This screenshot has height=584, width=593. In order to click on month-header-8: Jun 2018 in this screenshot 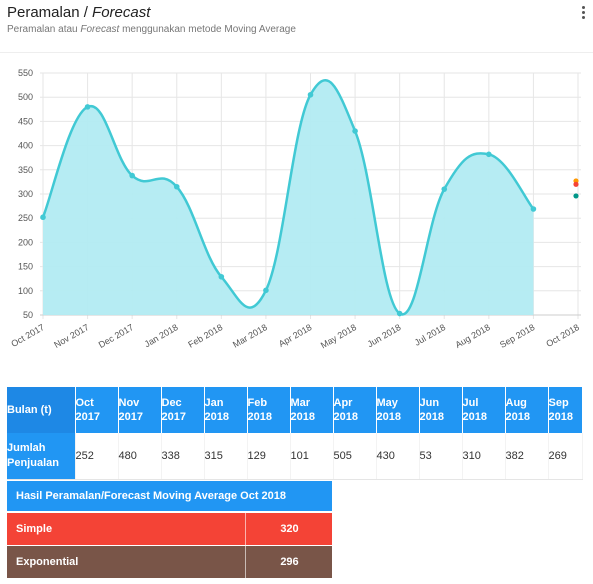, I will do `click(441, 410)`.